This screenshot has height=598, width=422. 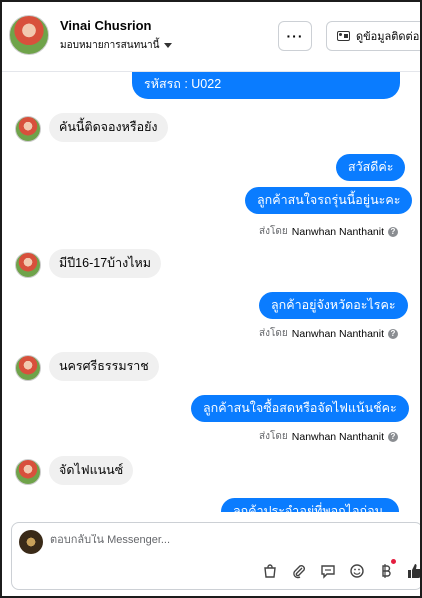 I want to click on more-options-button: ···, so click(x=295, y=36).